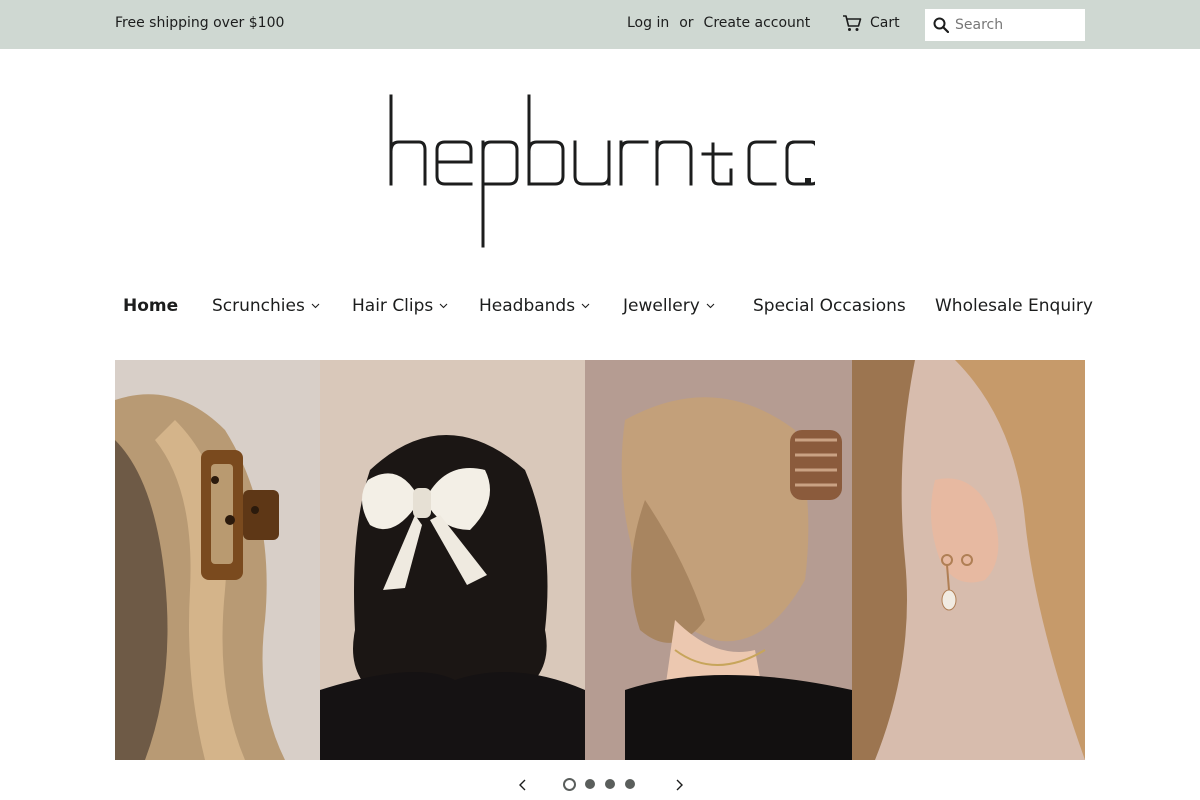  Describe the element at coordinates (534, 306) in the screenshot. I see `nav-item-headbands: Headbands` at that location.